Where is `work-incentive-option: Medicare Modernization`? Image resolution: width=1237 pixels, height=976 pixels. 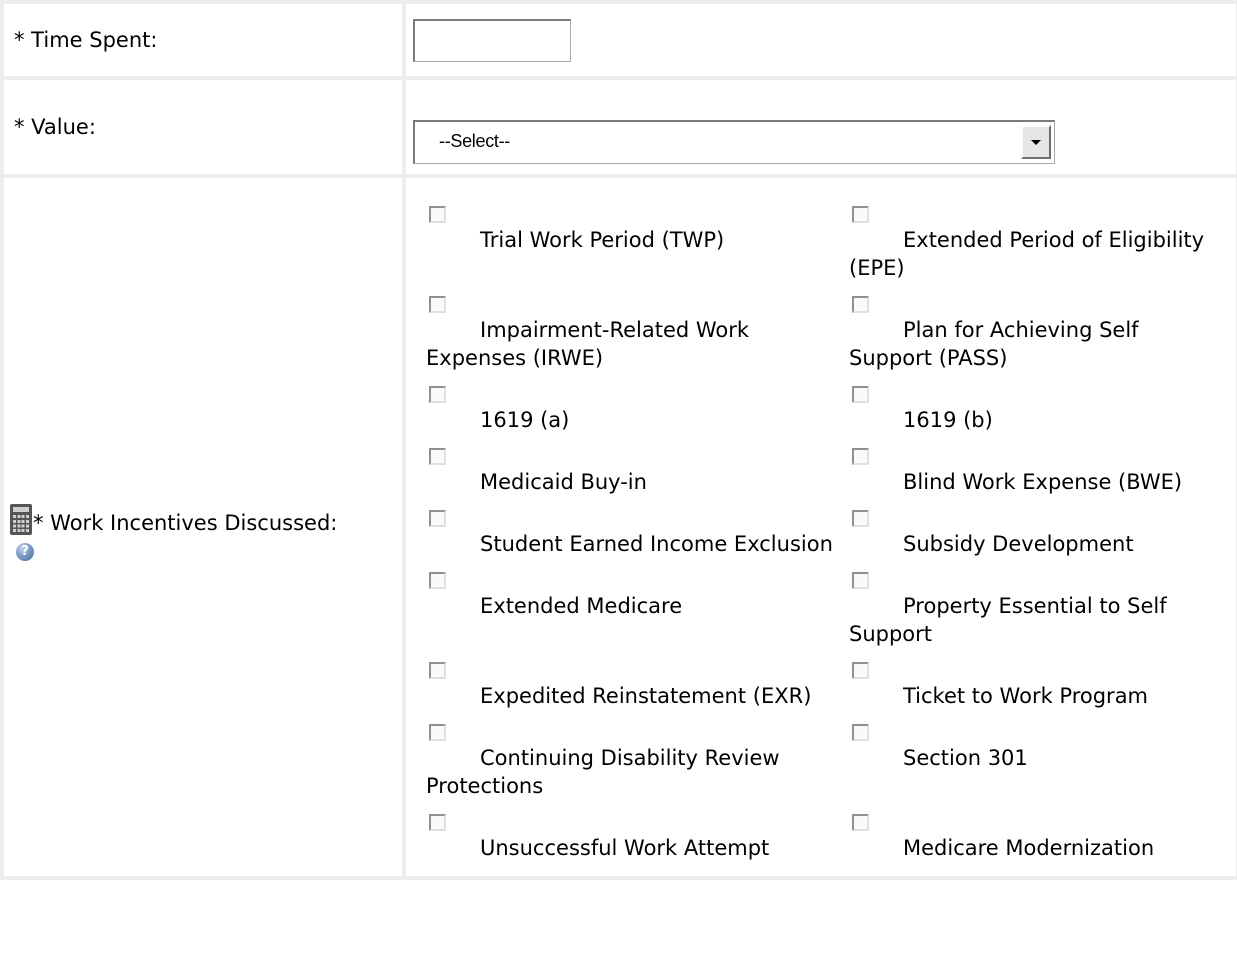 work-incentive-option: Medicare Modernization is located at coordinates (1043, 845).